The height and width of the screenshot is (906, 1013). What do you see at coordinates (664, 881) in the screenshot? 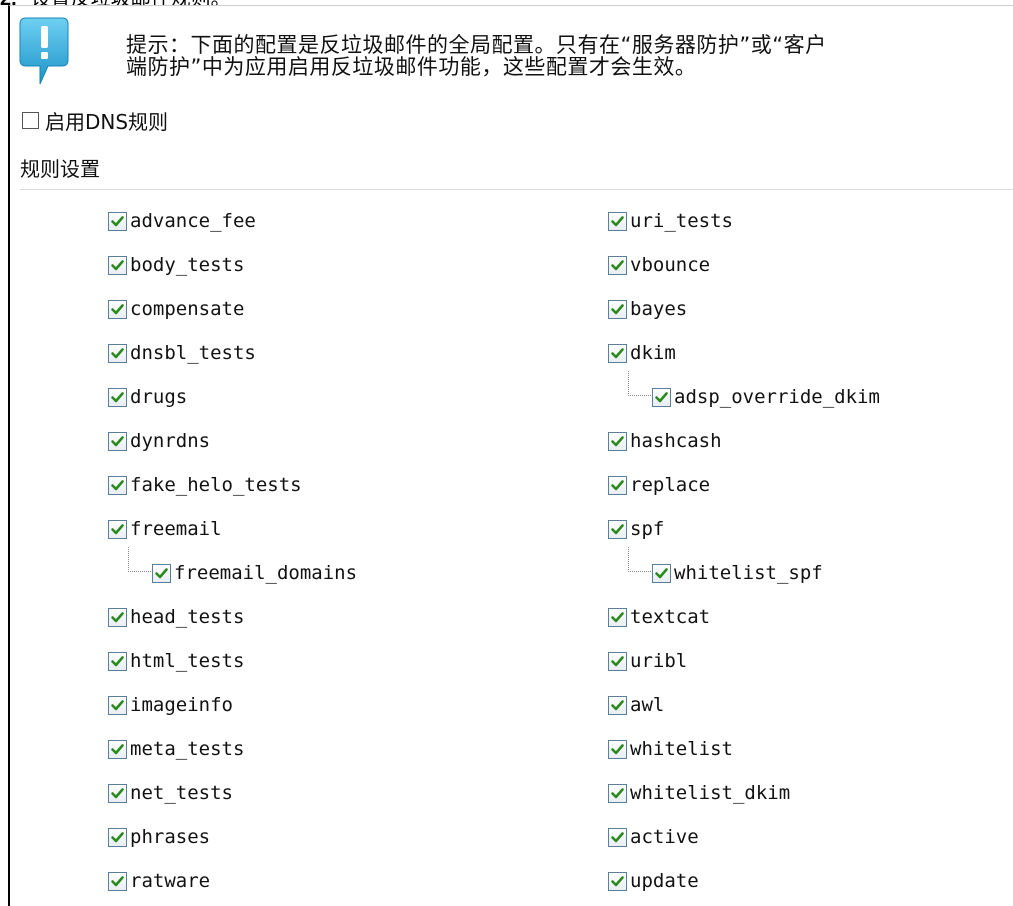
I see `rule-label: update` at bounding box center [664, 881].